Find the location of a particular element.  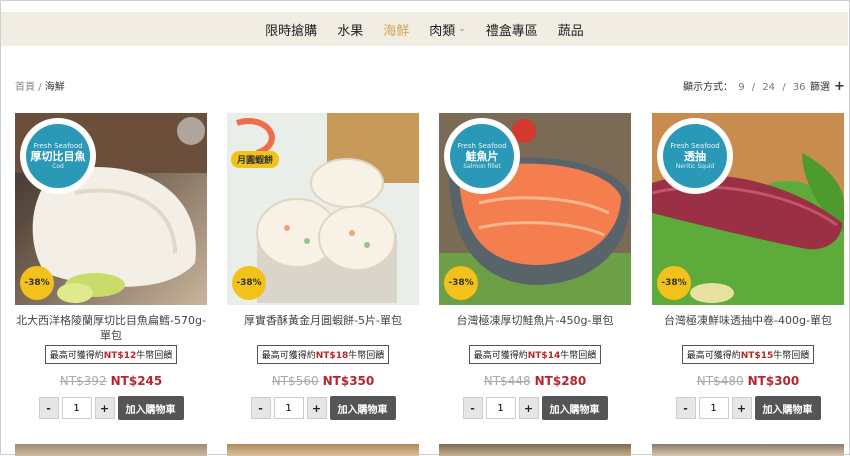

breadcrumb-current: 海鮮 is located at coordinates (54, 87).